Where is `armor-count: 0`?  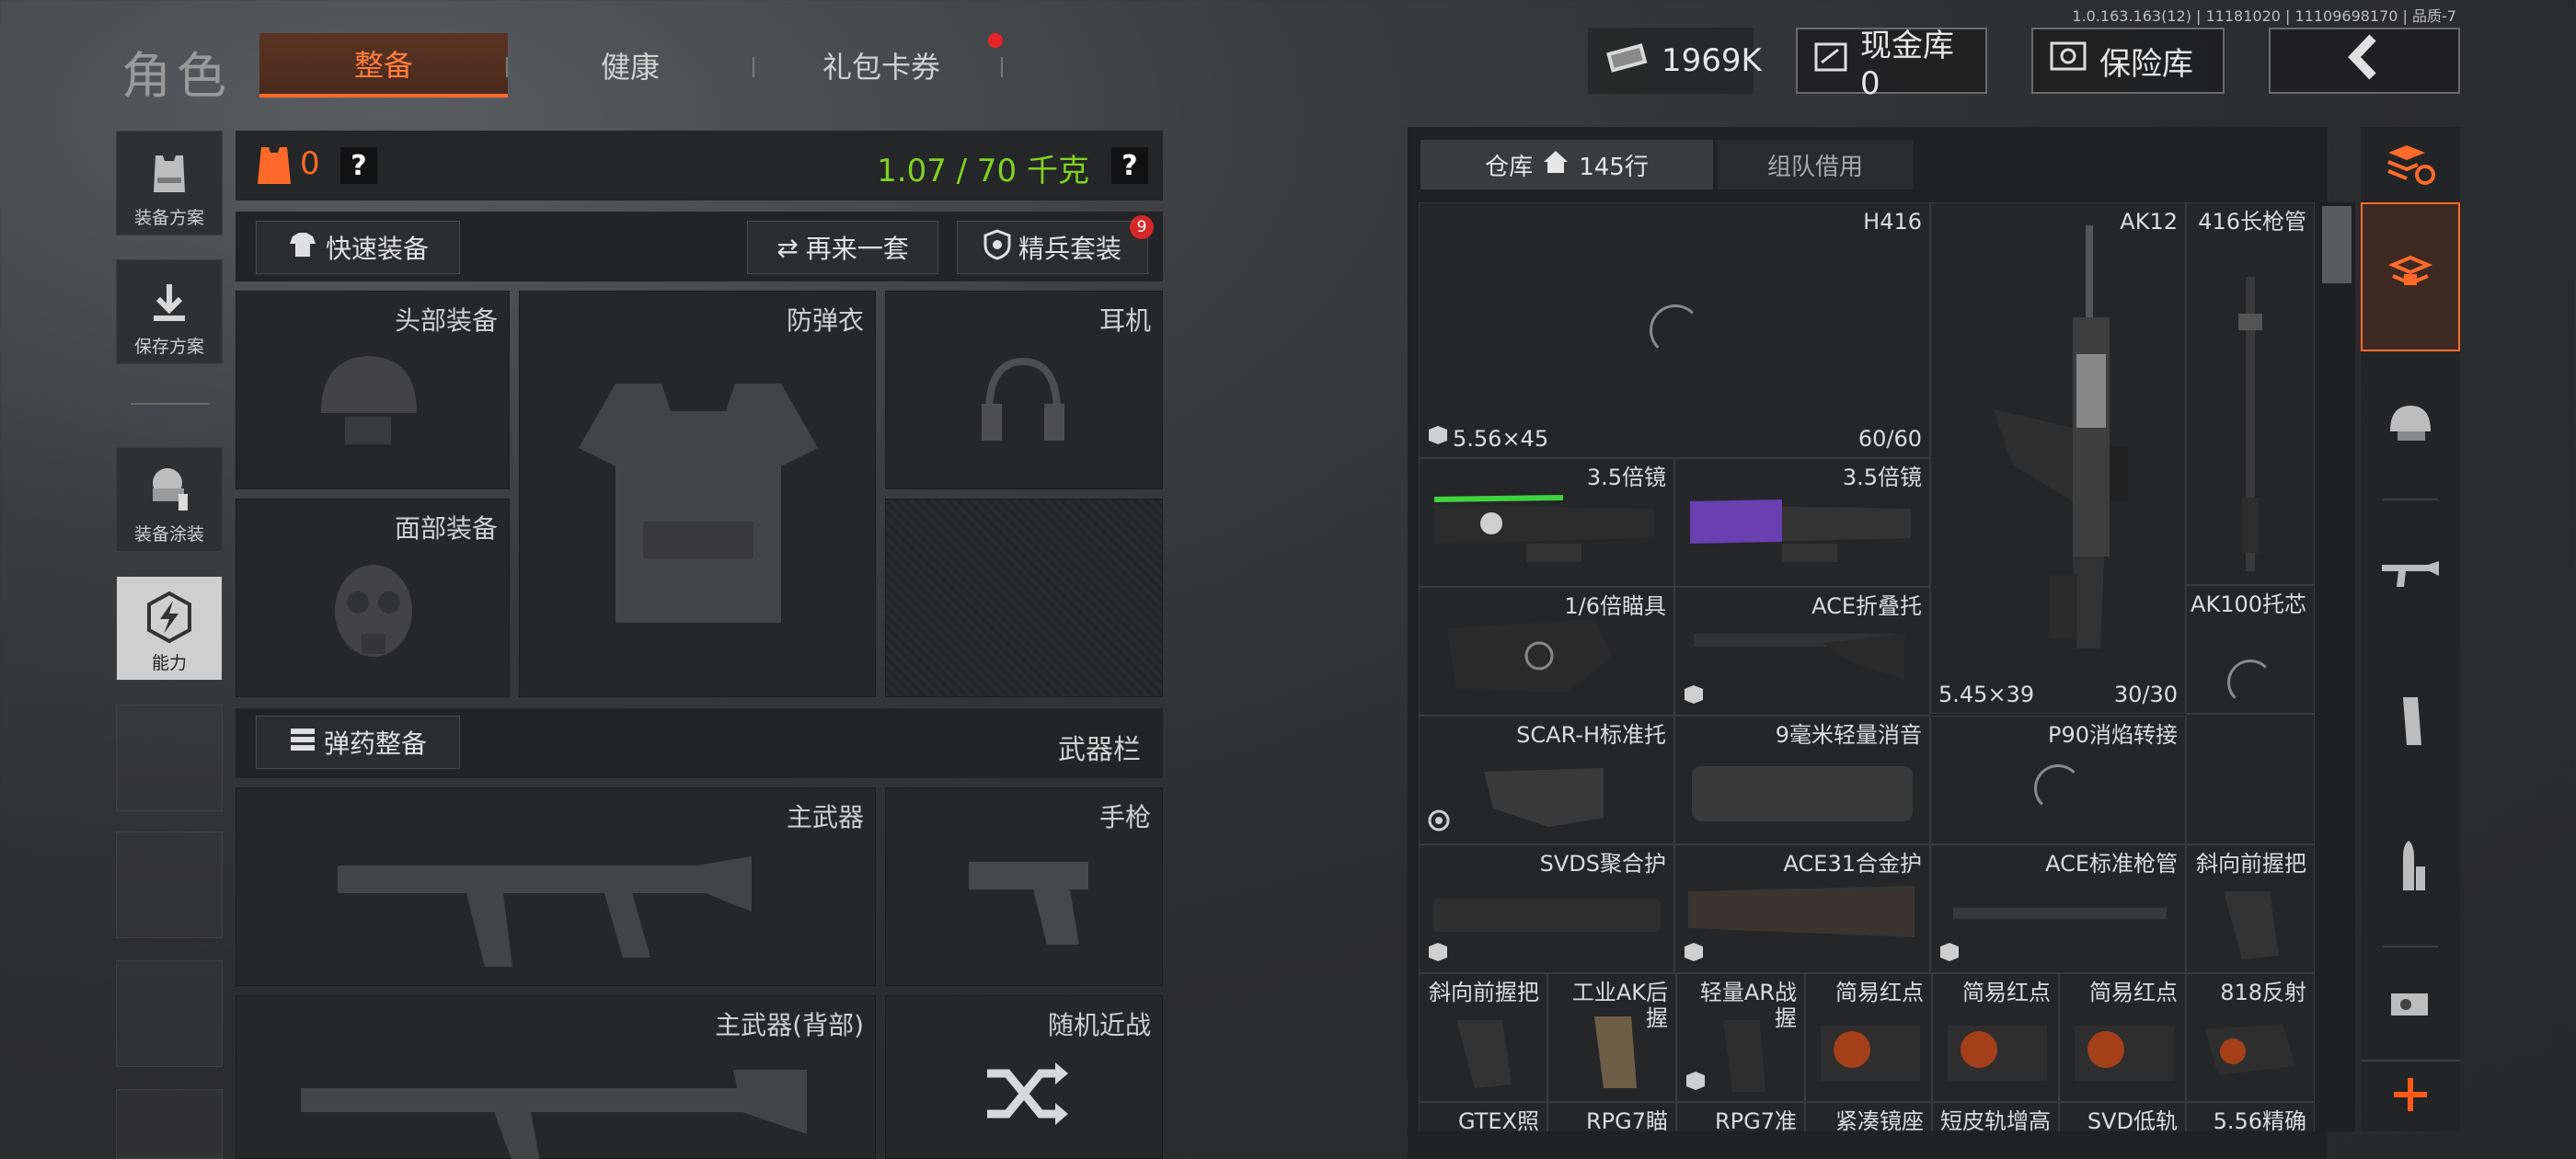
armor-count: 0 is located at coordinates (310, 163).